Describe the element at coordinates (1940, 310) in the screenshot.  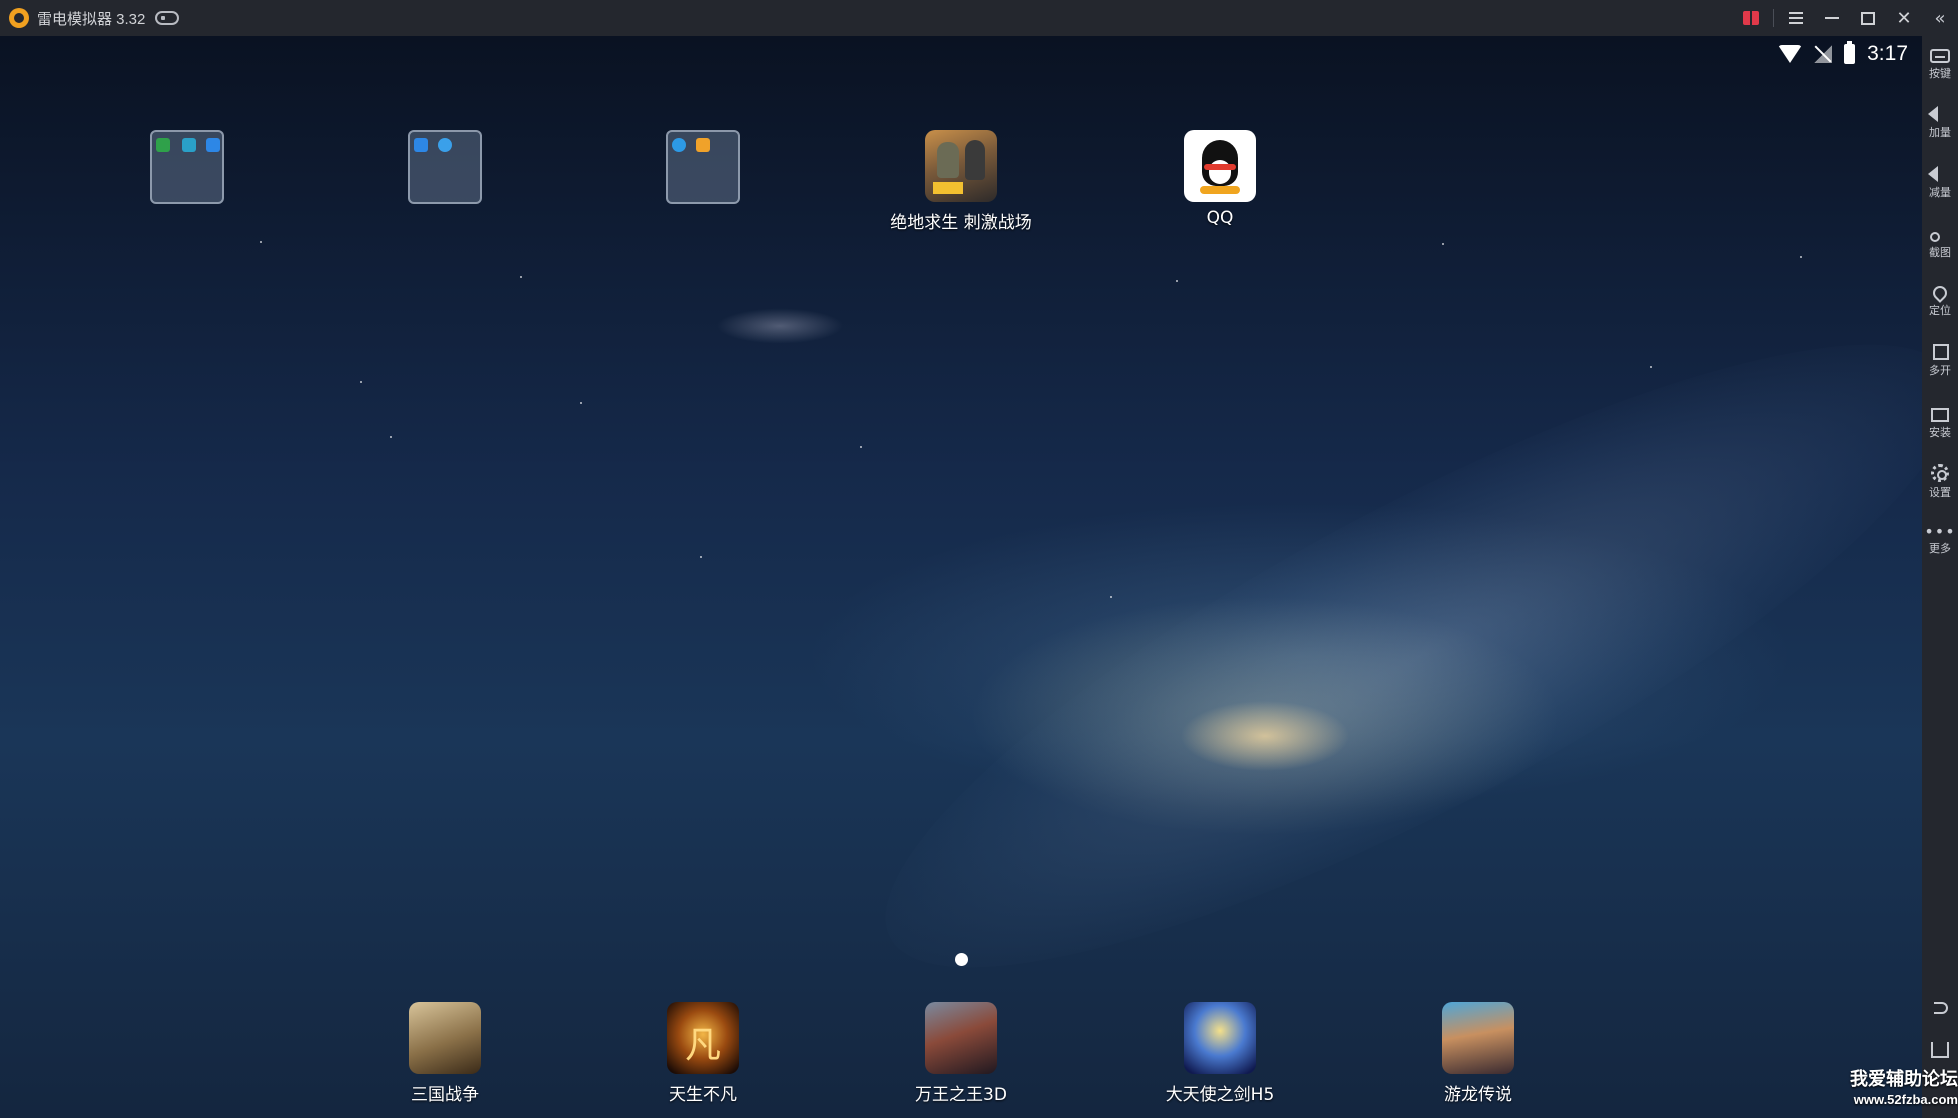
I see `sidebar-label: 定位` at that location.